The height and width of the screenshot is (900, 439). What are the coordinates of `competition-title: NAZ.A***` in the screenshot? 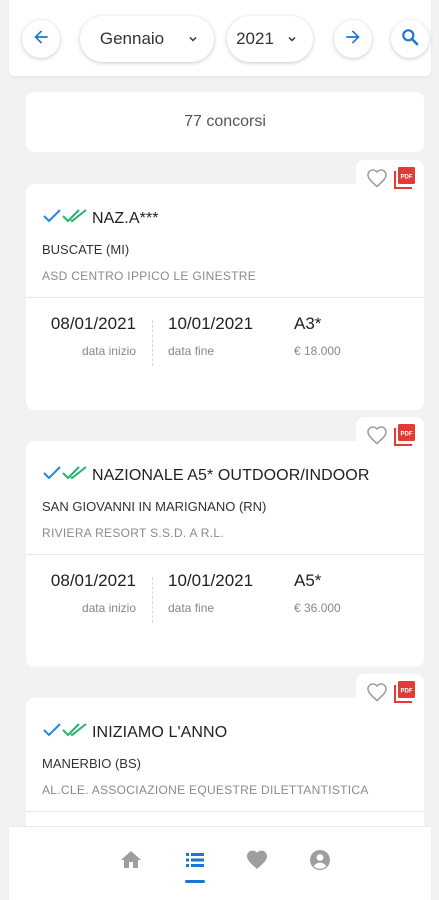 It's located at (125, 218).